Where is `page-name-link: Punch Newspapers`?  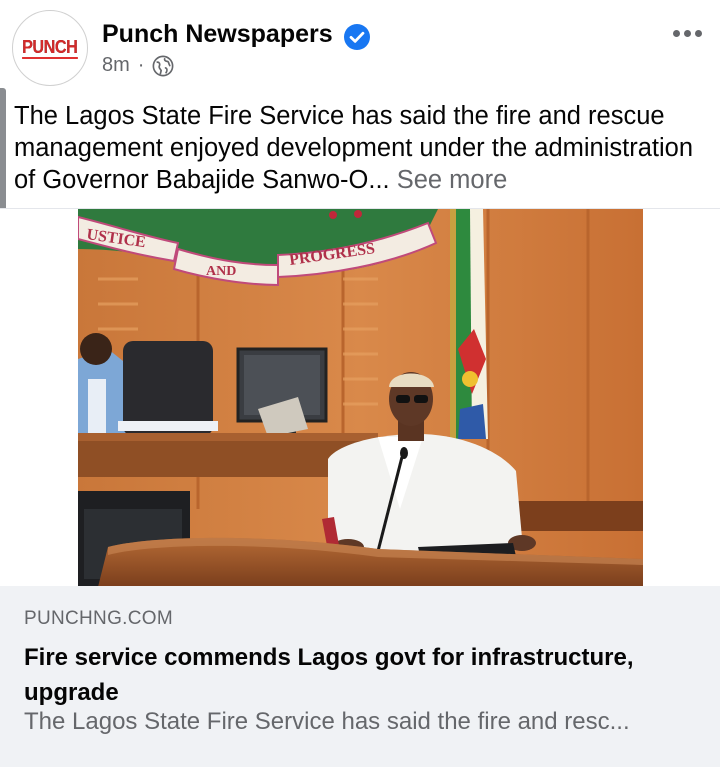
page-name-link: Punch Newspapers is located at coordinates (217, 34).